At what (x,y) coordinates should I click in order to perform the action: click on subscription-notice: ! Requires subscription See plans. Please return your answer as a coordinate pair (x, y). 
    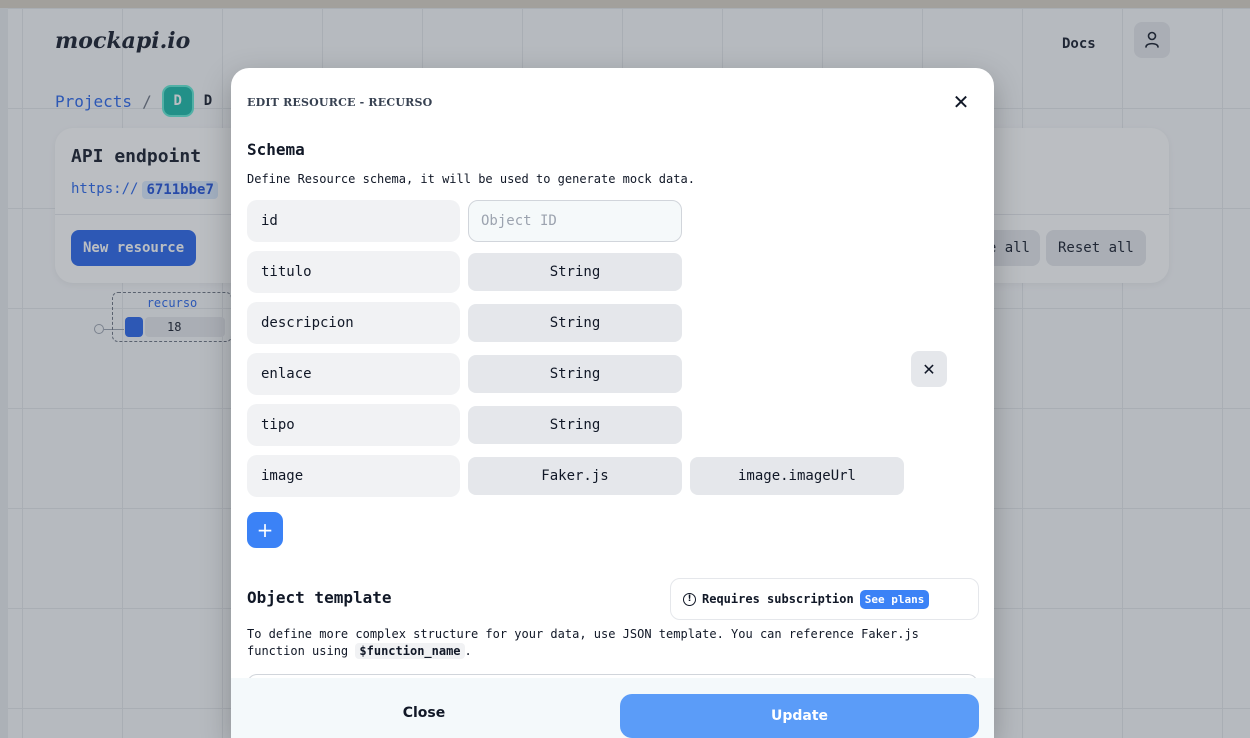
    Looking at the image, I should click on (824, 599).